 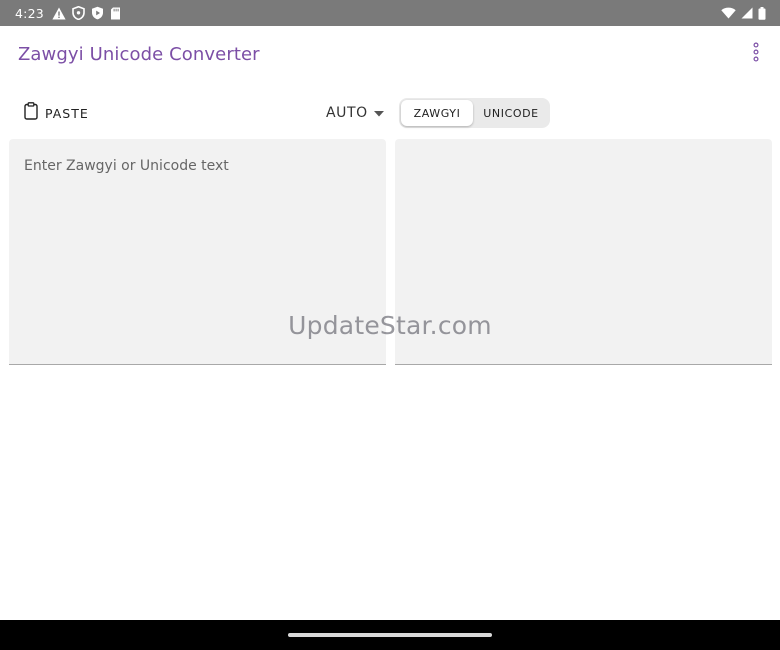 I want to click on battery-icon, so click(x=762, y=13).